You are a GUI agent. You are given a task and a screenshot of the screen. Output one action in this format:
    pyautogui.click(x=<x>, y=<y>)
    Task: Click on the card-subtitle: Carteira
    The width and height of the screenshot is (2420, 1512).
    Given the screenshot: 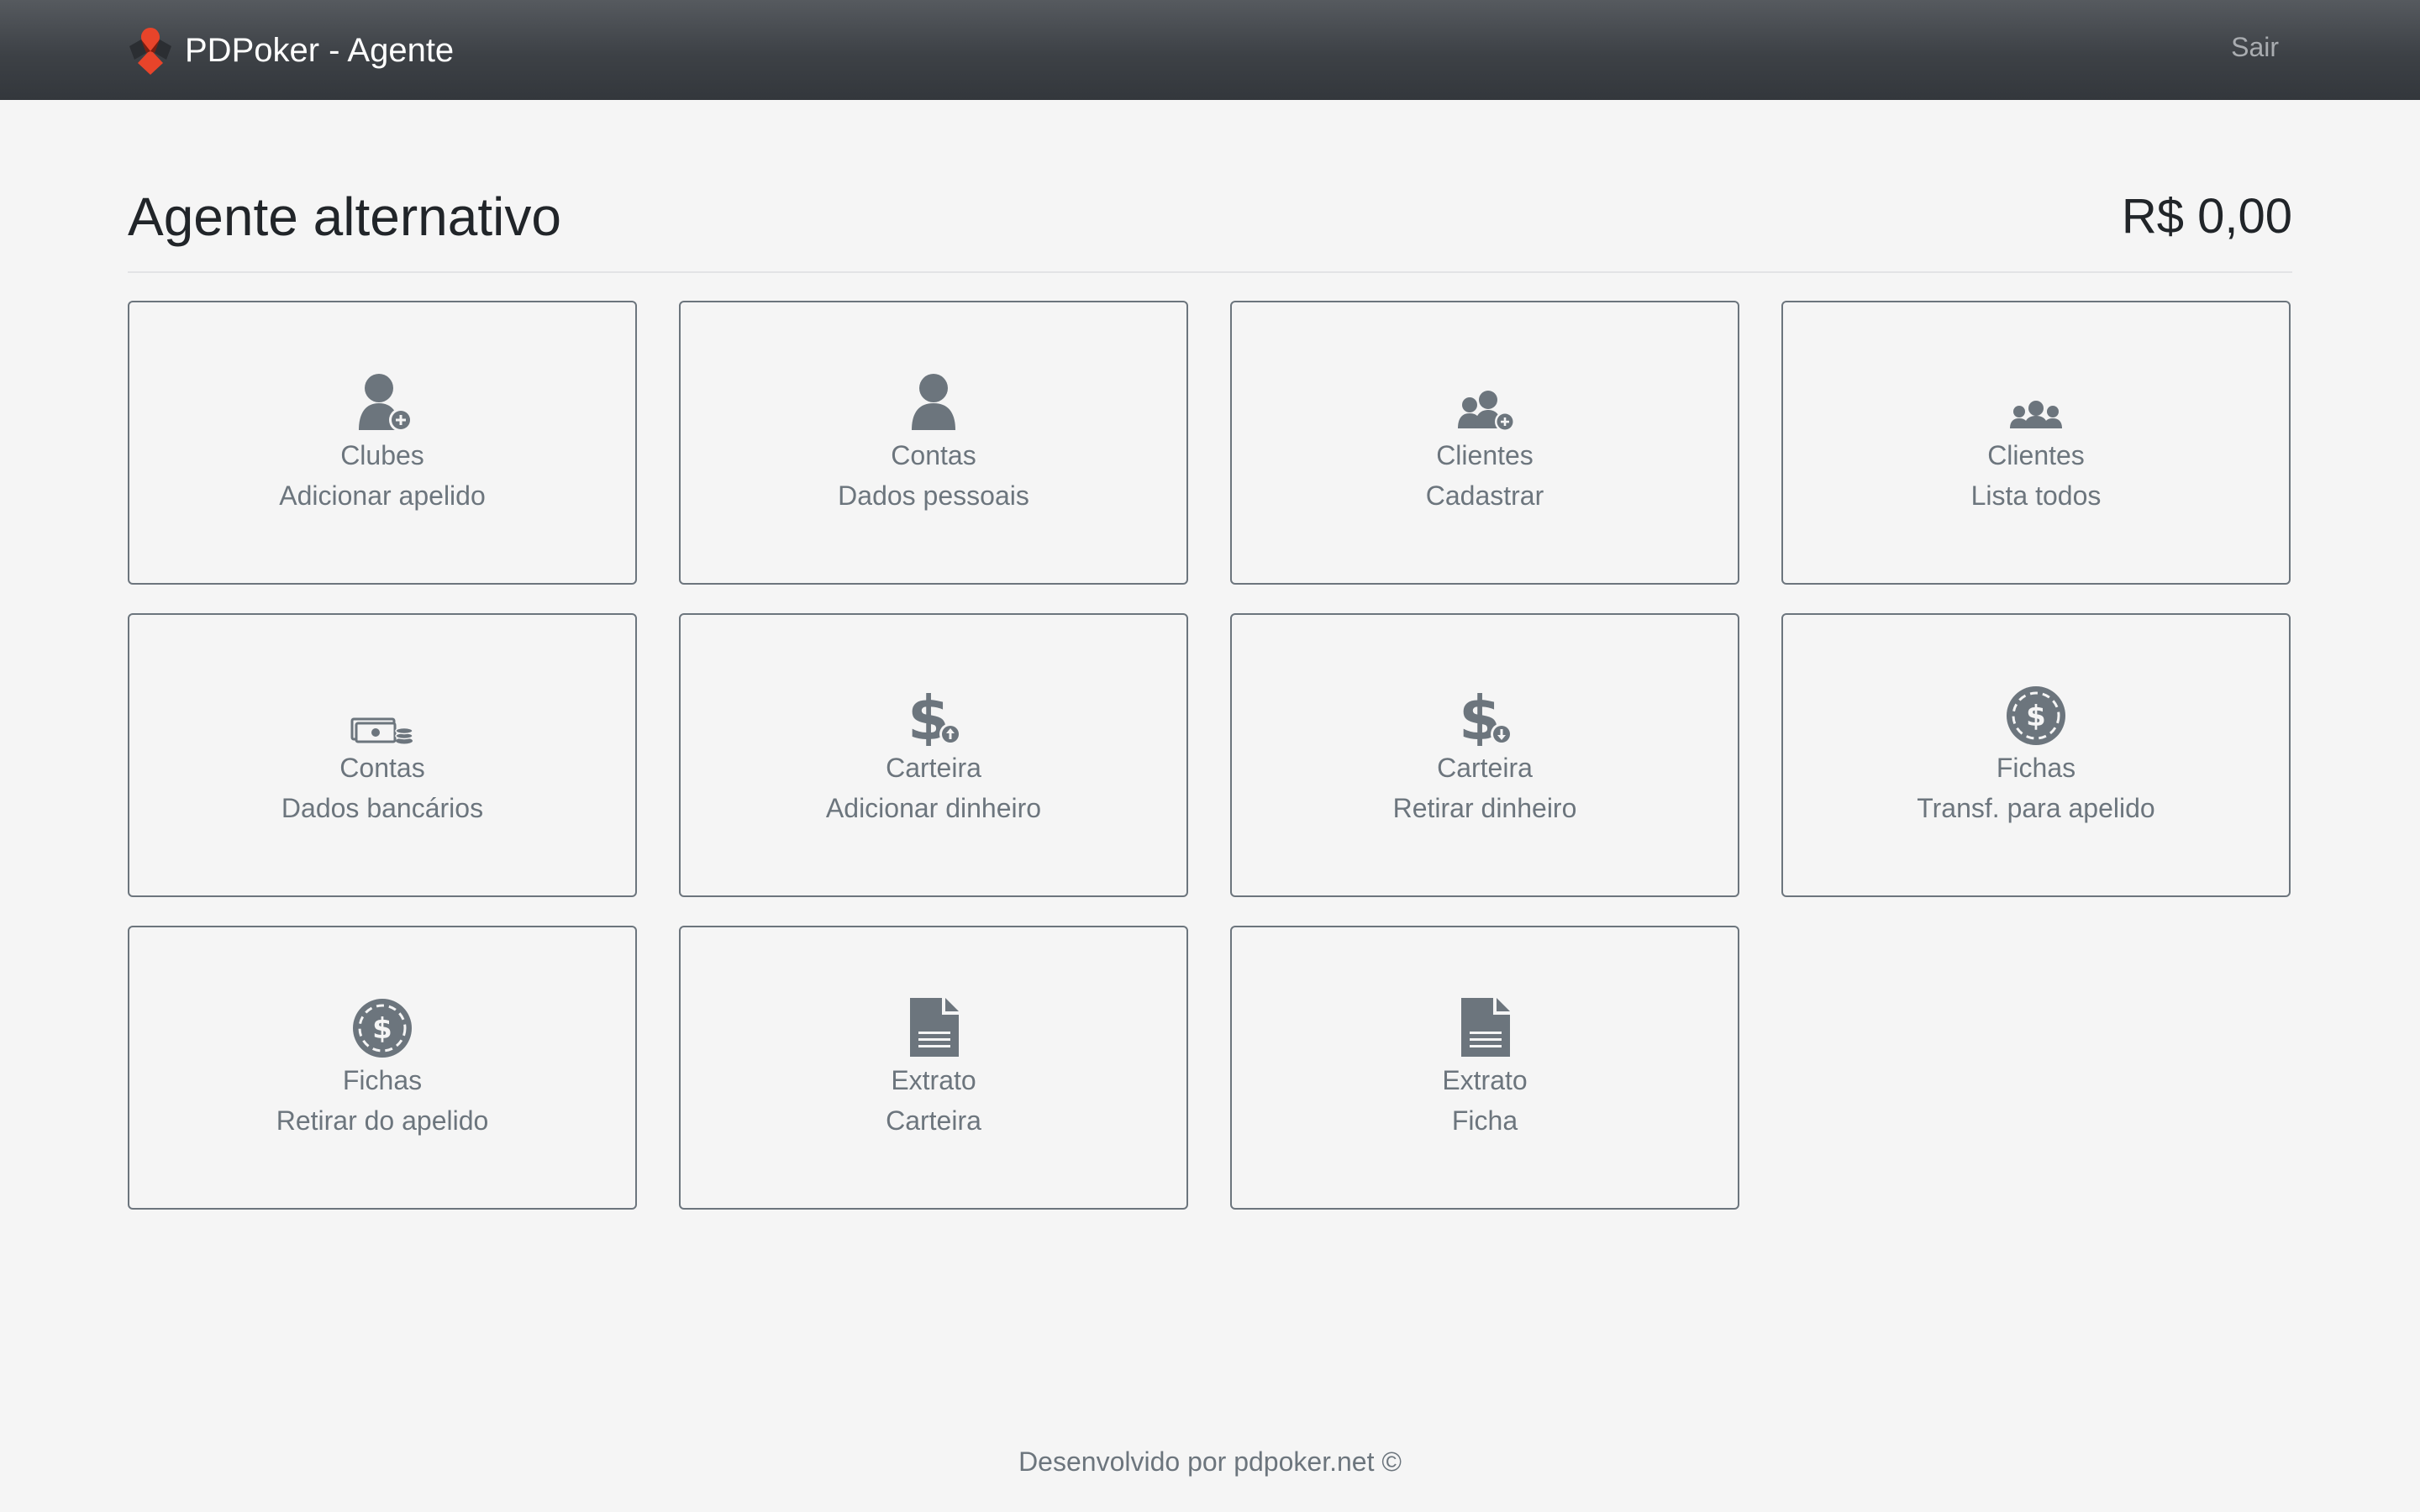 What is the action you would take?
    pyautogui.click(x=933, y=1120)
    